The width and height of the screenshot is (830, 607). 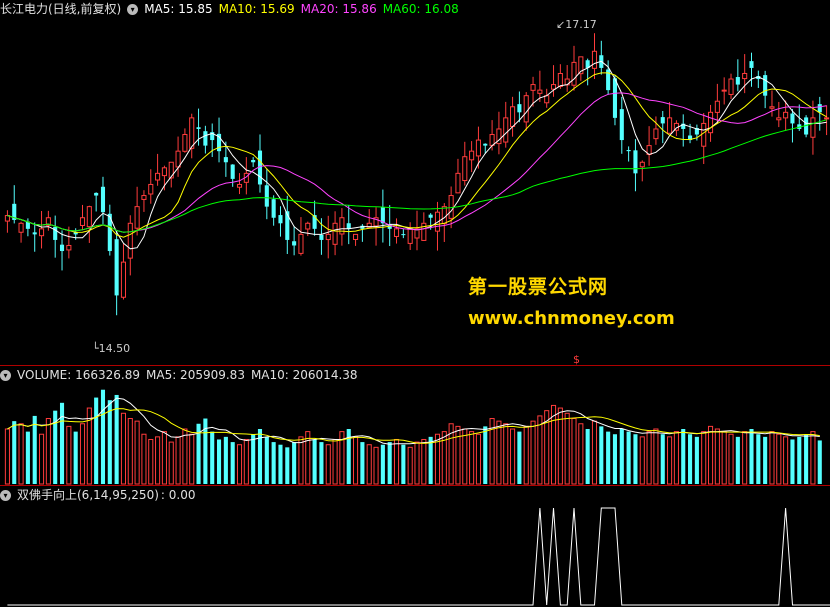 What do you see at coordinates (256, 9) in the screenshot?
I see `ma10-label: MA10: 15.69` at bounding box center [256, 9].